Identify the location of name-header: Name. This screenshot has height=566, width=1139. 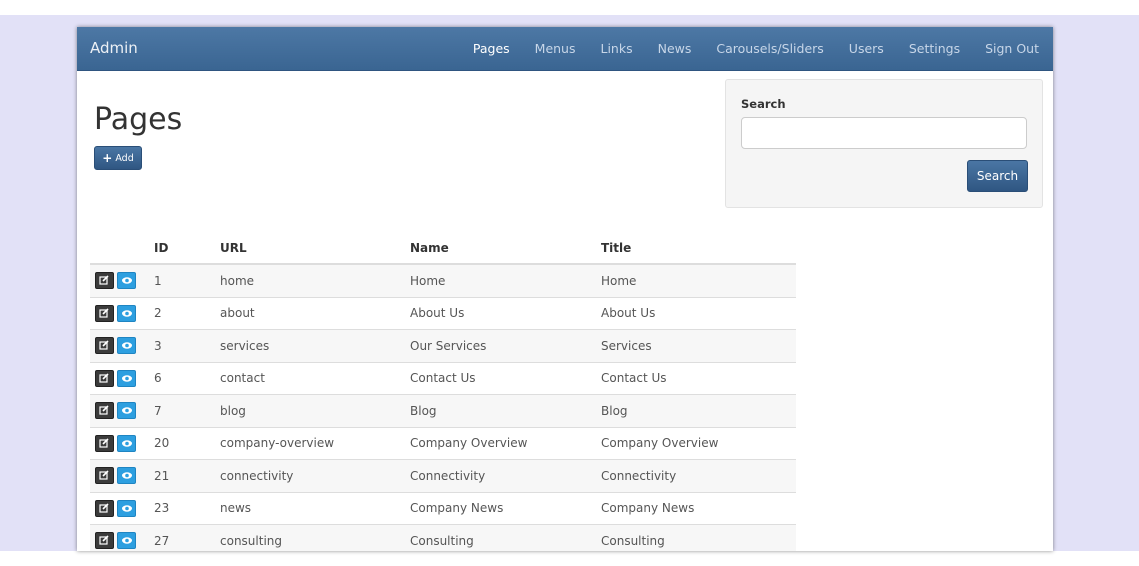
(505, 248).